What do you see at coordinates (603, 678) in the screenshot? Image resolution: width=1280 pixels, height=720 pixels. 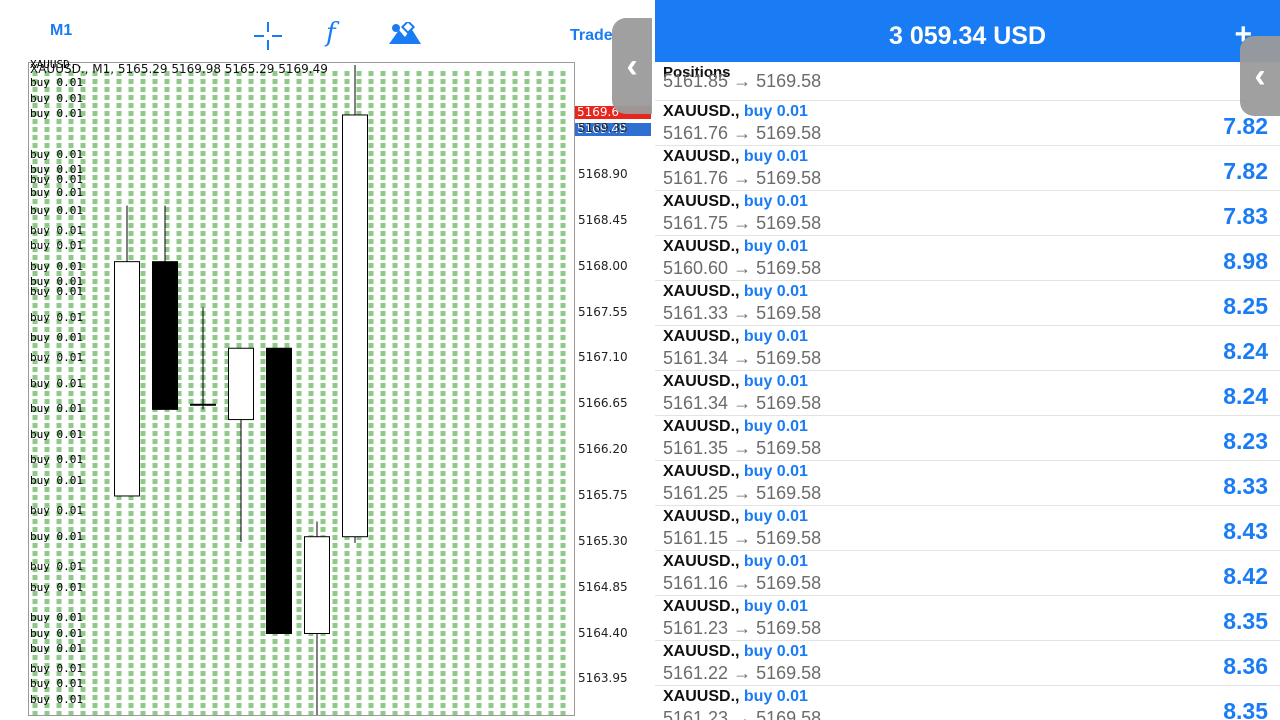 I see `price-tick: 5163.95` at bounding box center [603, 678].